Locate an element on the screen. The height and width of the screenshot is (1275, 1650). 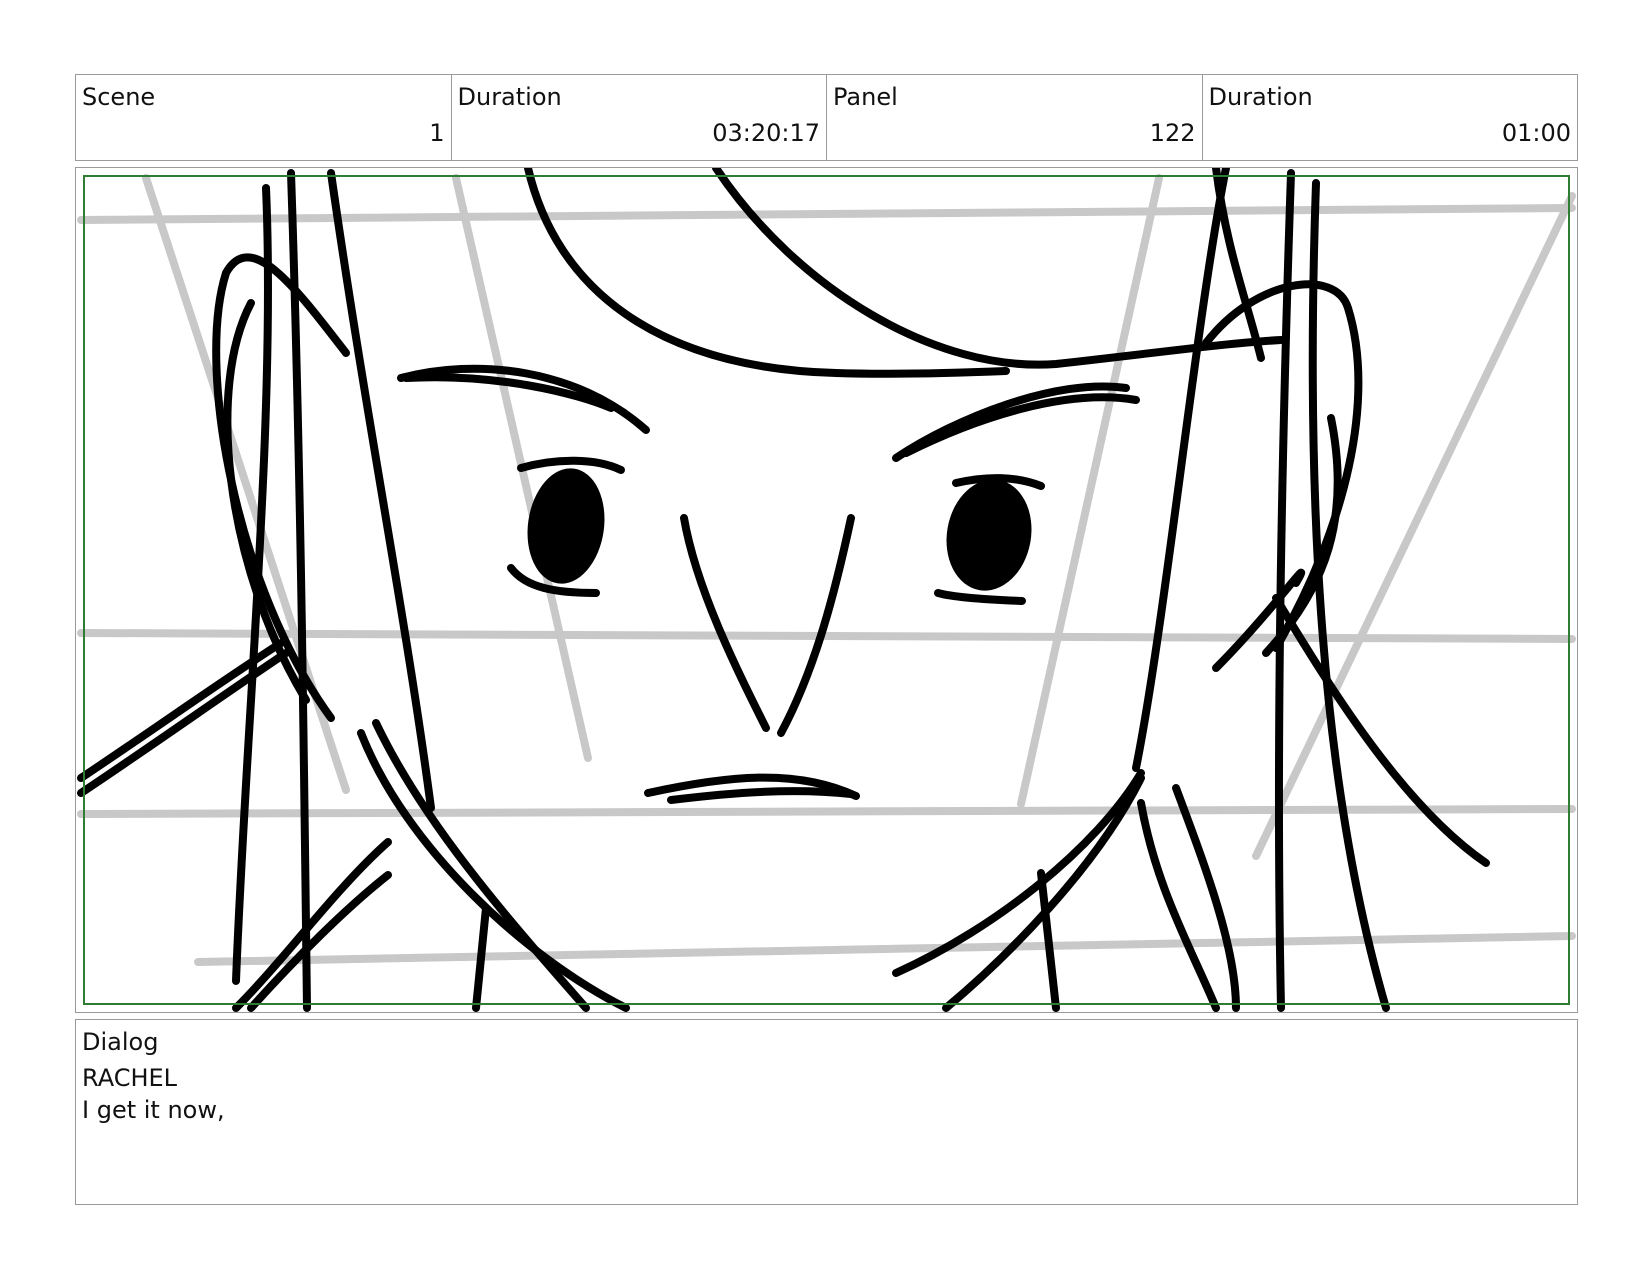
scene-duration-cell: Duration 03:20:17 is located at coordinates (639, 117).